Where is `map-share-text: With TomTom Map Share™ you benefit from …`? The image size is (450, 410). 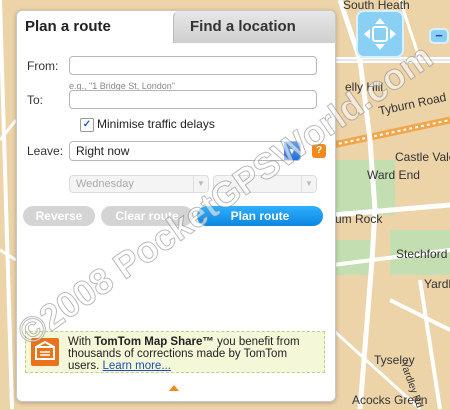
map-share-text: With TomTom Map Share™ you benefit from … is located at coordinates (193, 354).